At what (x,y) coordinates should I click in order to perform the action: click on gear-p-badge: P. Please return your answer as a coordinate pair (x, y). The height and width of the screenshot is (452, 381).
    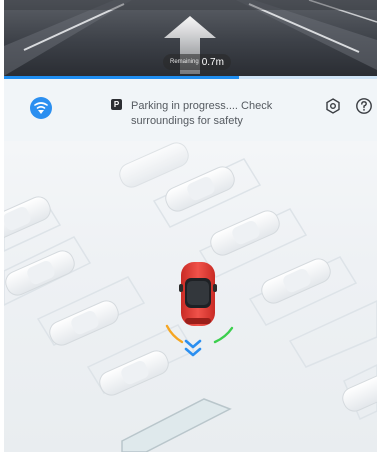
    Looking at the image, I should click on (116, 104).